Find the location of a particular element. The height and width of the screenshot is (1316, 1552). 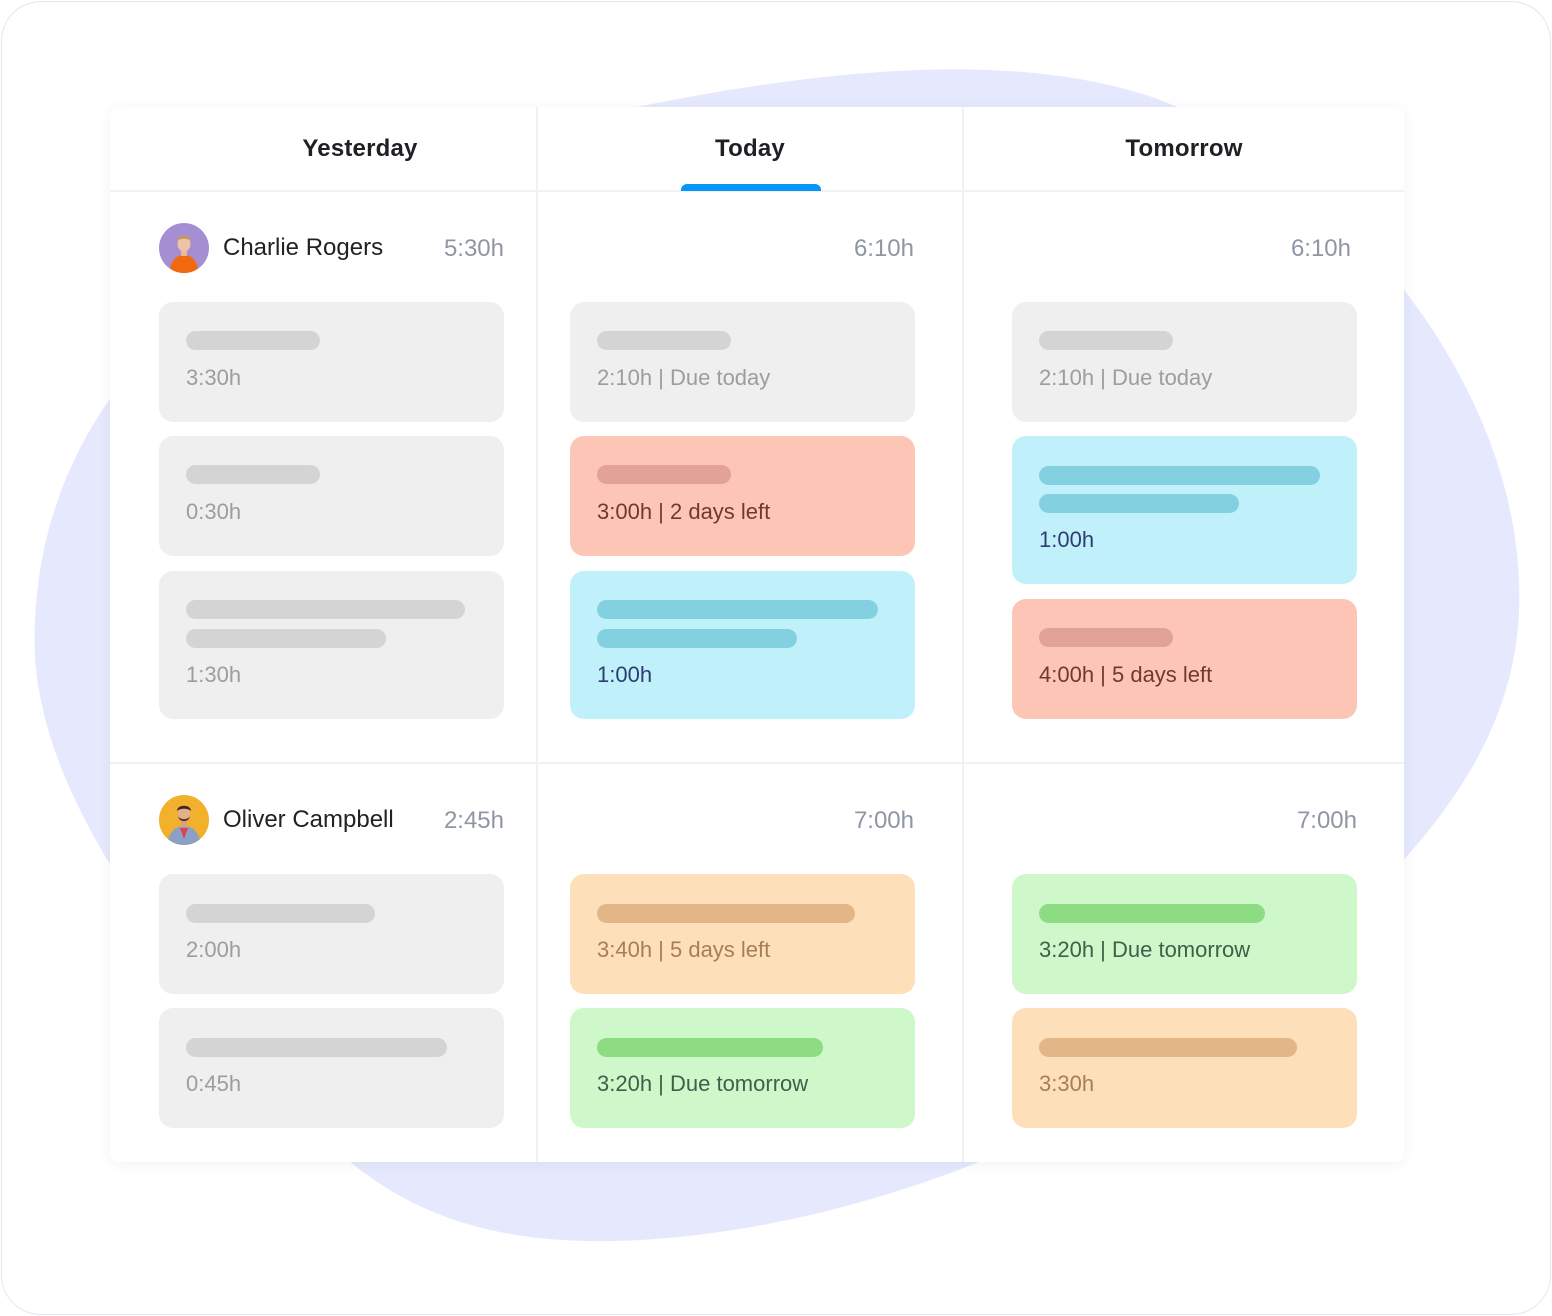

task-card: 4:00h | 5 days left is located at coordinates (1184, 659).